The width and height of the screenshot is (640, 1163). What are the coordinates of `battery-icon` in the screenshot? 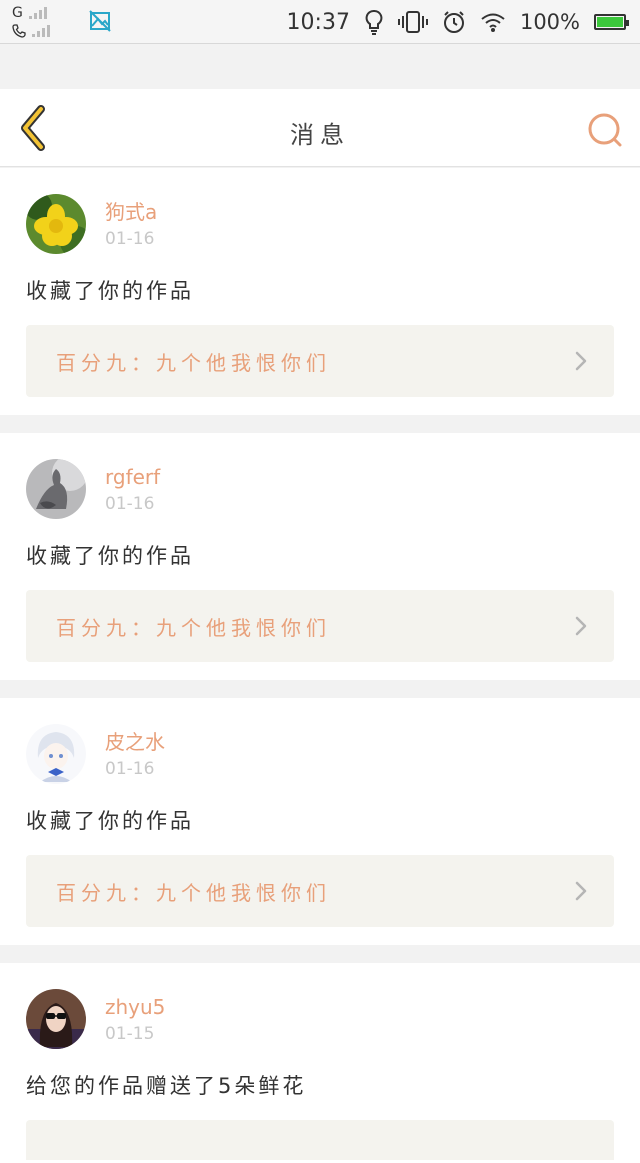 It's located at (611, 22).